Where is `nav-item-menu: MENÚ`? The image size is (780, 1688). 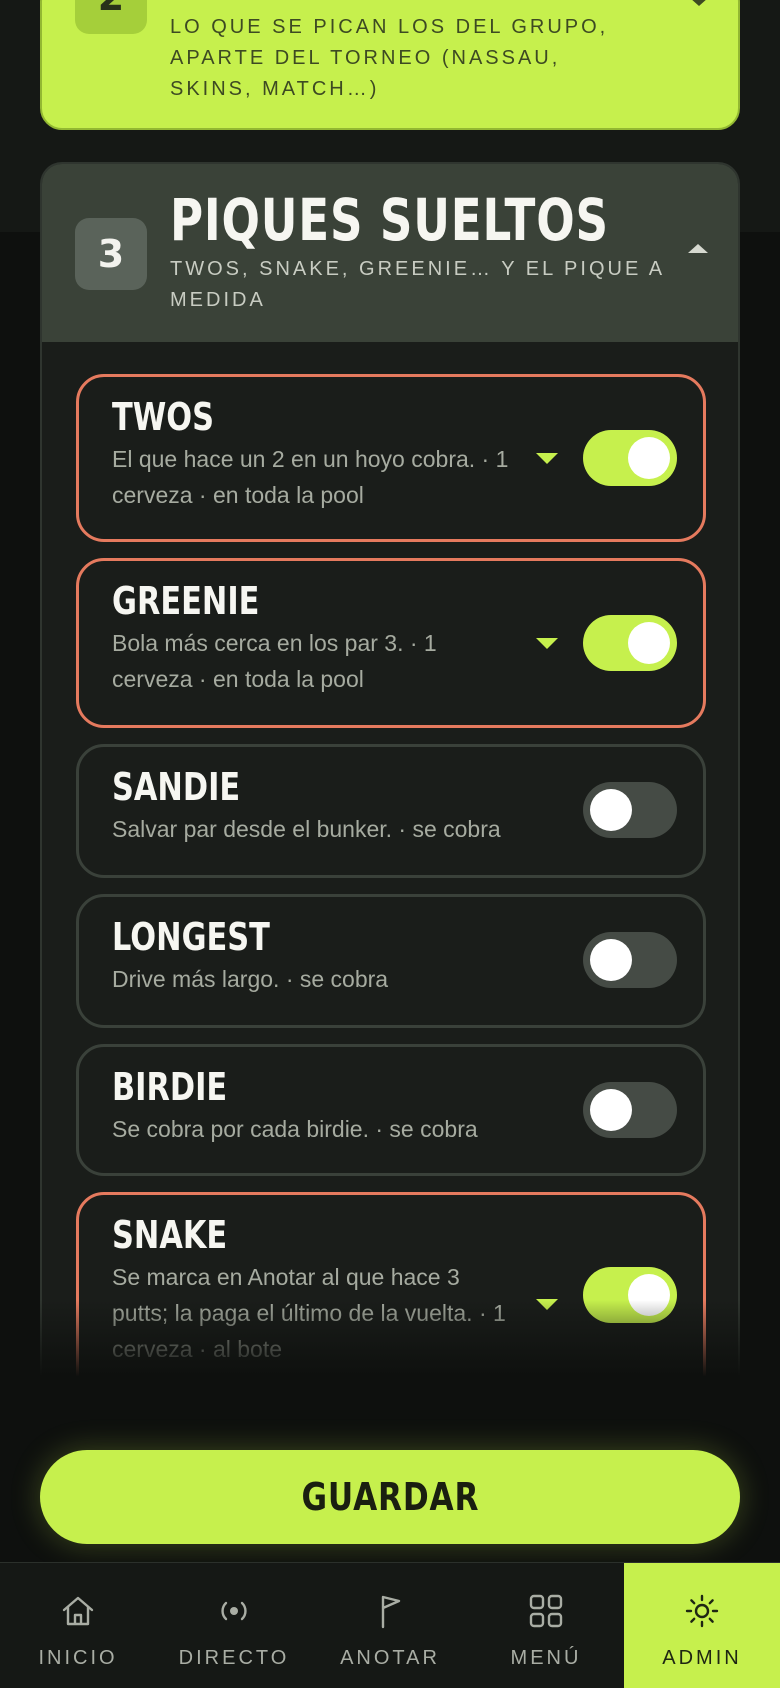 nav-item-menu: MENÚ is located at coordinates (546, 1625).